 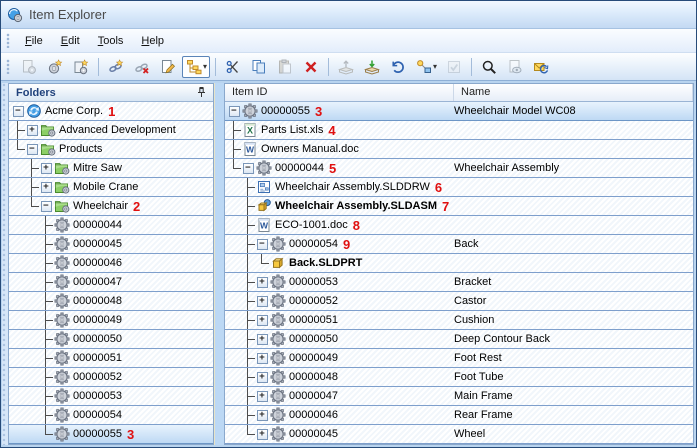 I want to click on menu-help: Help, so click(x=152, y=41).